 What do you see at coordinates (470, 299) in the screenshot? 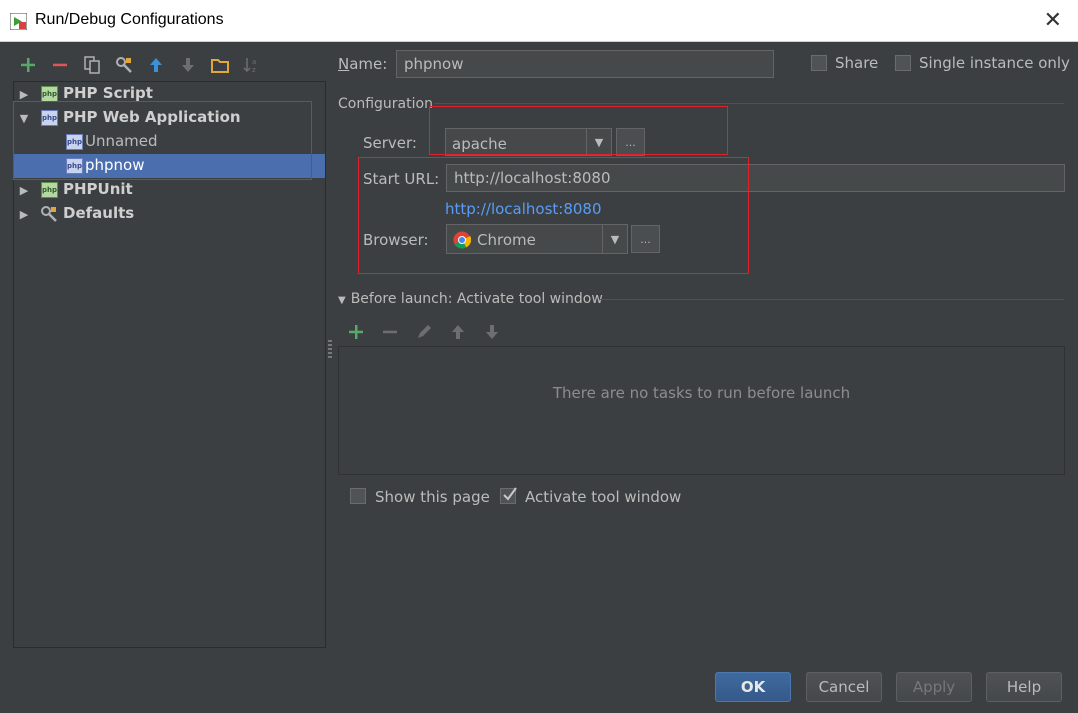
I see `before-launch-toggle: ▼ Before launch: Activate tool window` at bounding box center [470, 299].